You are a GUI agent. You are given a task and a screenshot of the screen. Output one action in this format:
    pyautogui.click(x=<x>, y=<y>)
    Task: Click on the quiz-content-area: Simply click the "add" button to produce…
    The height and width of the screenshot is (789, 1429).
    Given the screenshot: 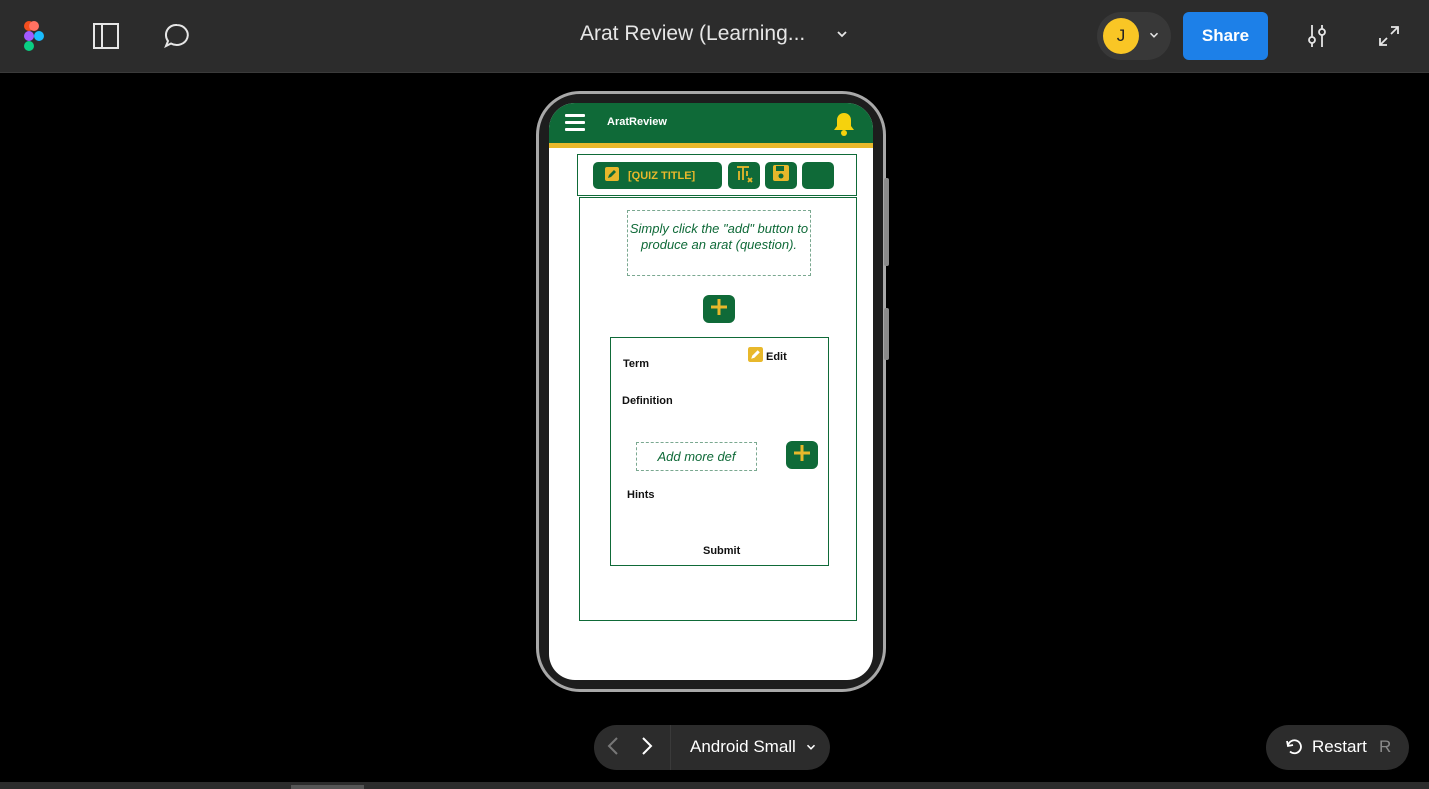 What is the action you would take?
    pyautogui.click(x=718, y=409)
    